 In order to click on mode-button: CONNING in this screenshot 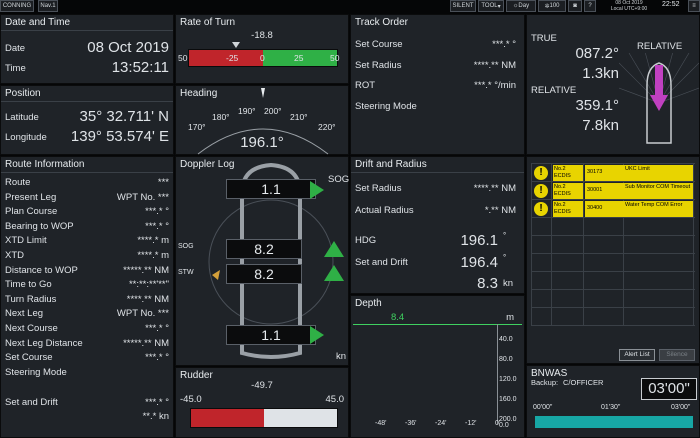, I will do `click(17, 6)`.